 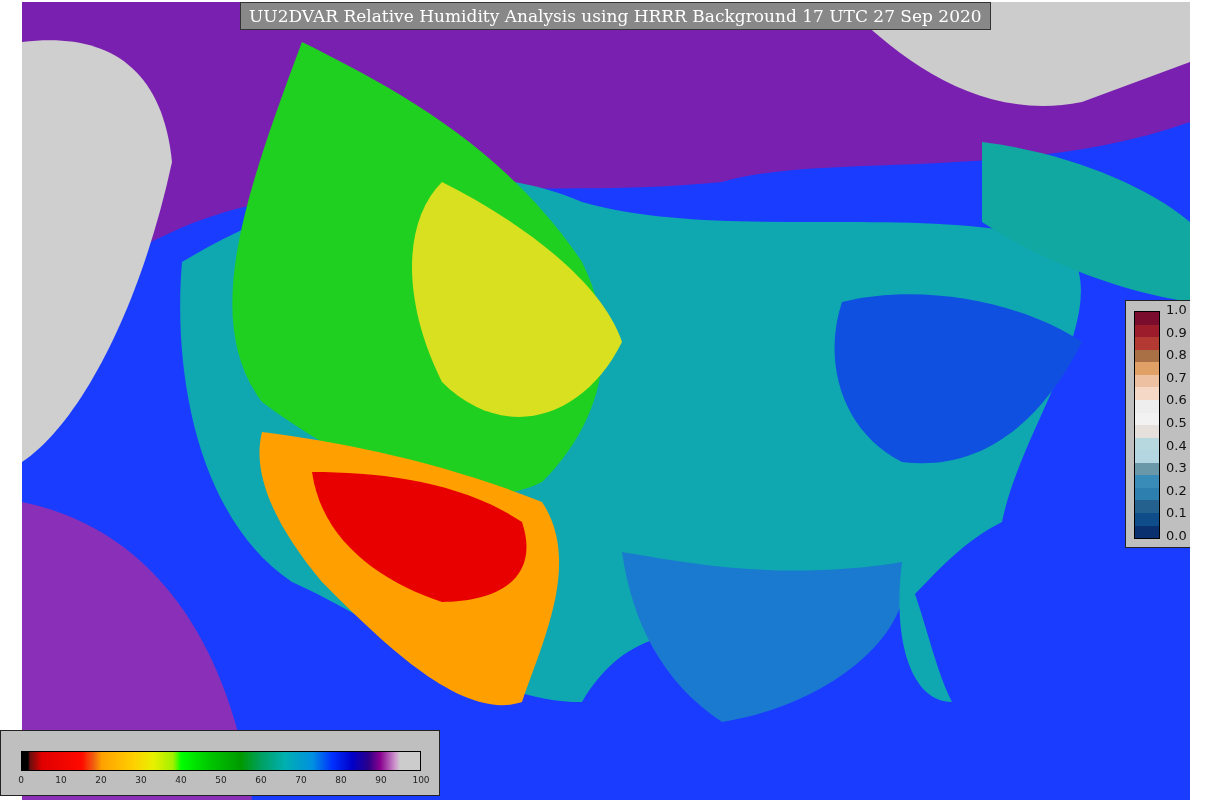 What do you see at coordinates (181, 780) in the screenshot?
I see `colorbar-tick-label: 40` at bounding box center [181, 780].